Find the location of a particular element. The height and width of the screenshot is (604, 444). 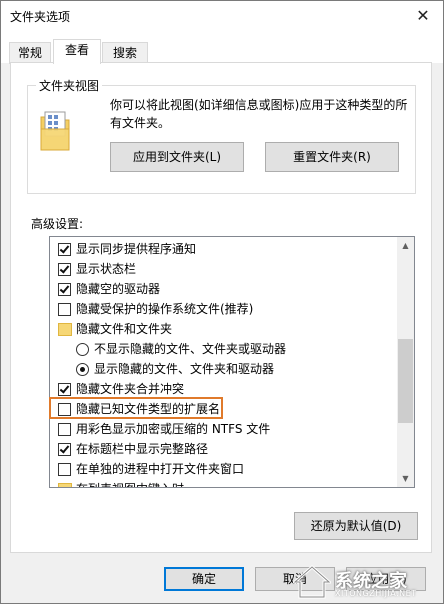

list-item-label: 显示隐藏的文件、文件夹和驱动器 is located at coordinates (184, 369).